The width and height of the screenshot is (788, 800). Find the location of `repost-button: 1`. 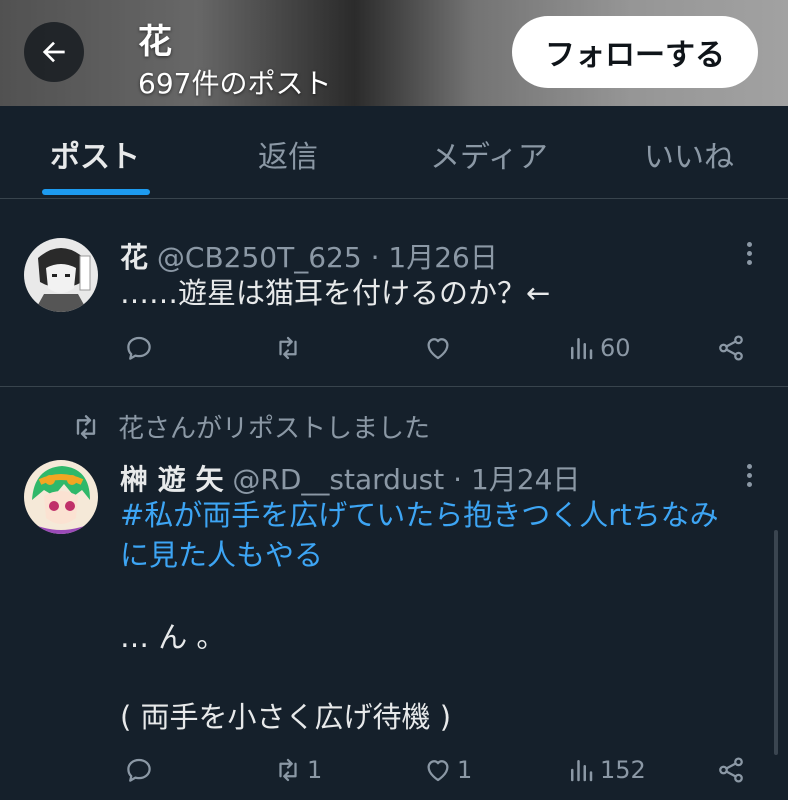

repost-button: 1 is located at coordinates (297, 770).